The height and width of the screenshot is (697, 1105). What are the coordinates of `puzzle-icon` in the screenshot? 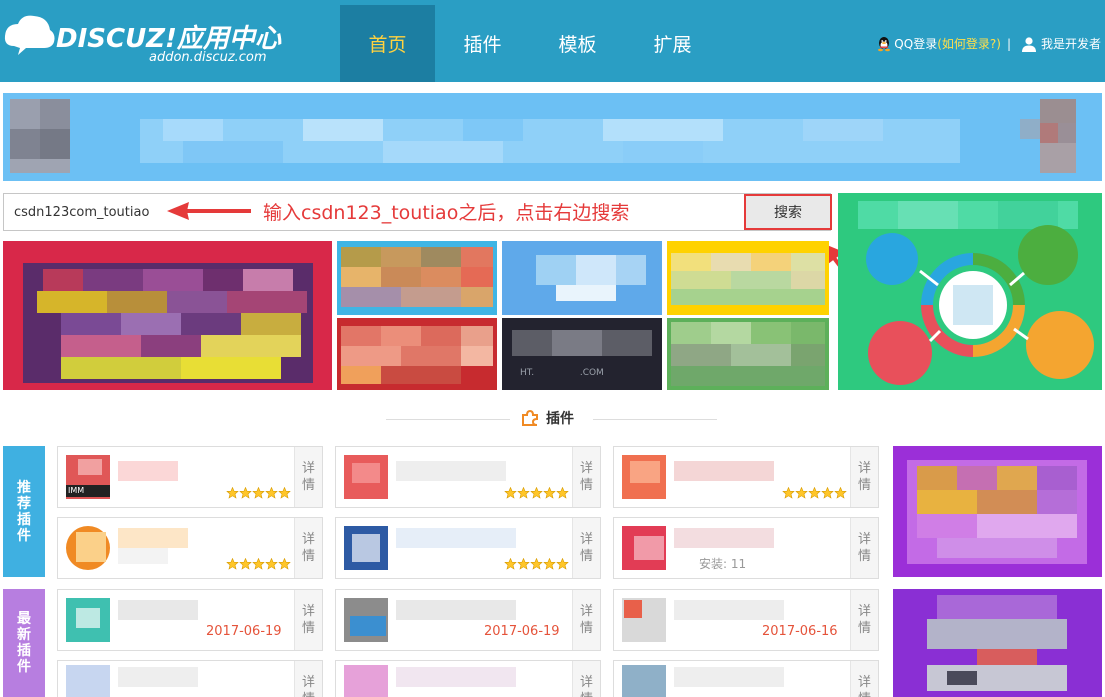 It's located at (530, 417).